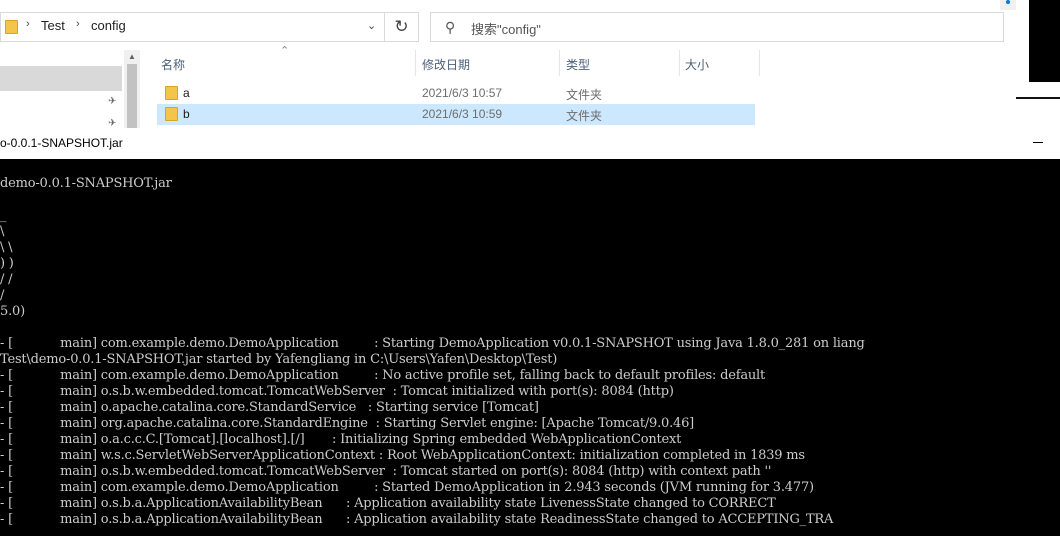  What do you see at coordinates (697, 64) in the screenshot?
I see `column-header-size: 大小` at bounding box center [697, 64].